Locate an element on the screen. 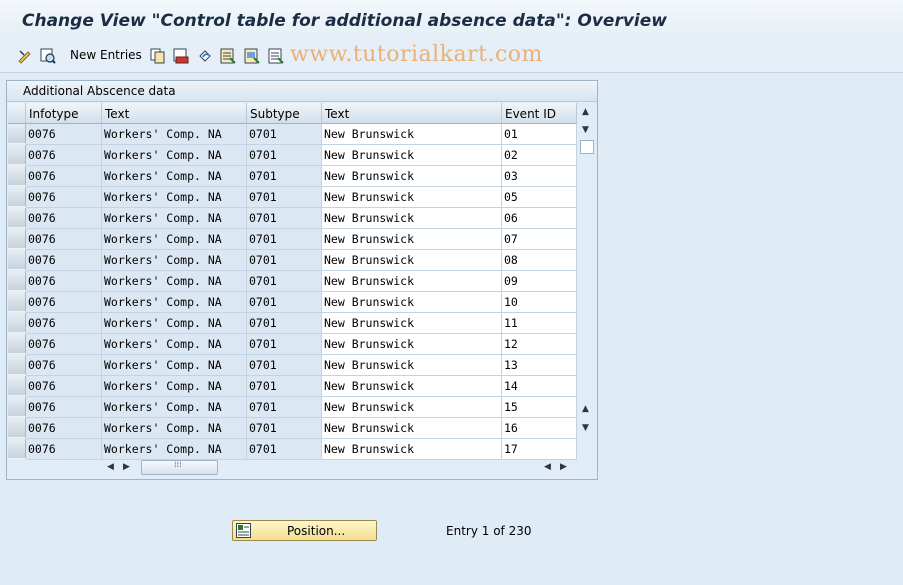 This screenshot has height=585, width=903. cell-event: 14 is located at coordinates (539, 386).